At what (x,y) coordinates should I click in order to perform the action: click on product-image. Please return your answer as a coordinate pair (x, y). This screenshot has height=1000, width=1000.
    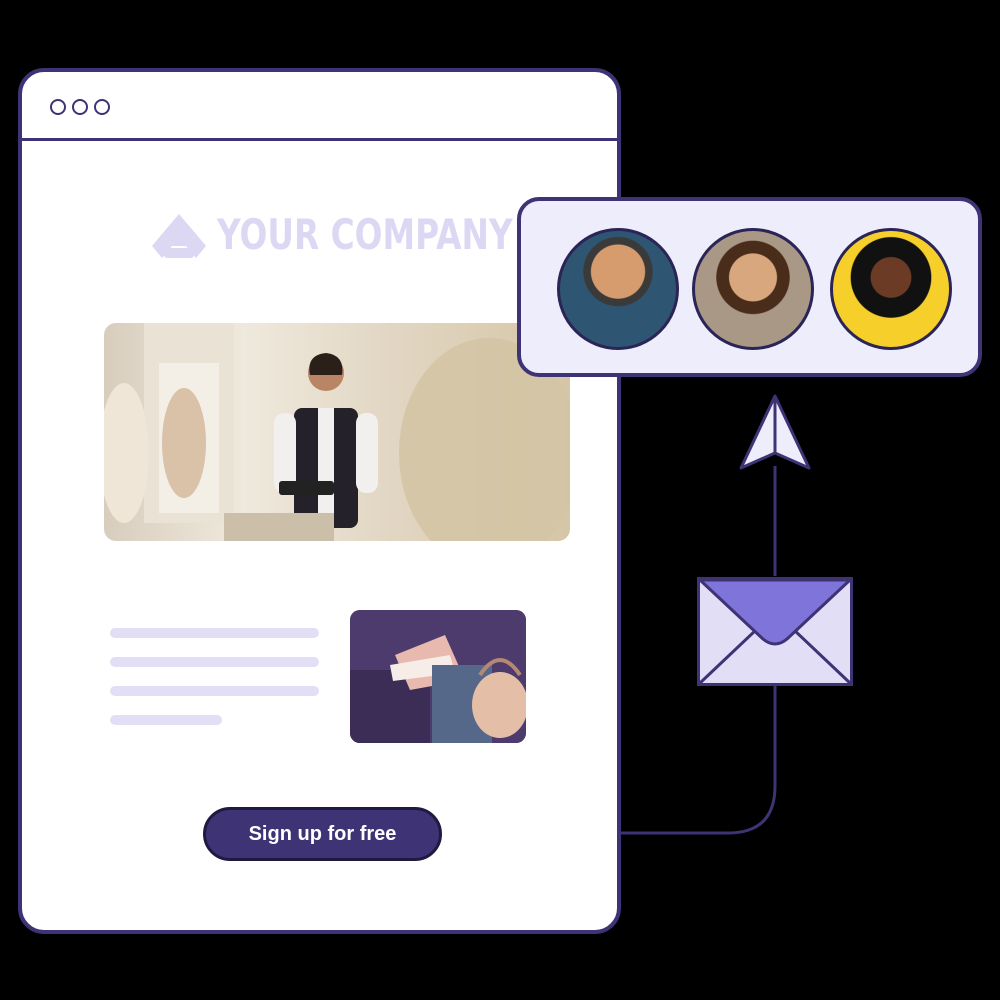
    Looking at the image, I should click on (438, 676).